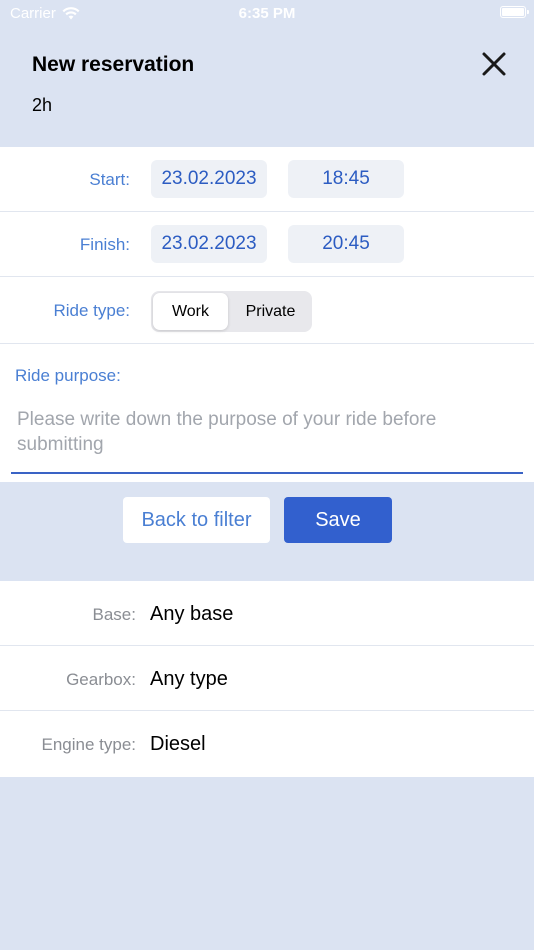 The image size is (534, 950). I want to click on base-value: Any base, so click(191, 614).